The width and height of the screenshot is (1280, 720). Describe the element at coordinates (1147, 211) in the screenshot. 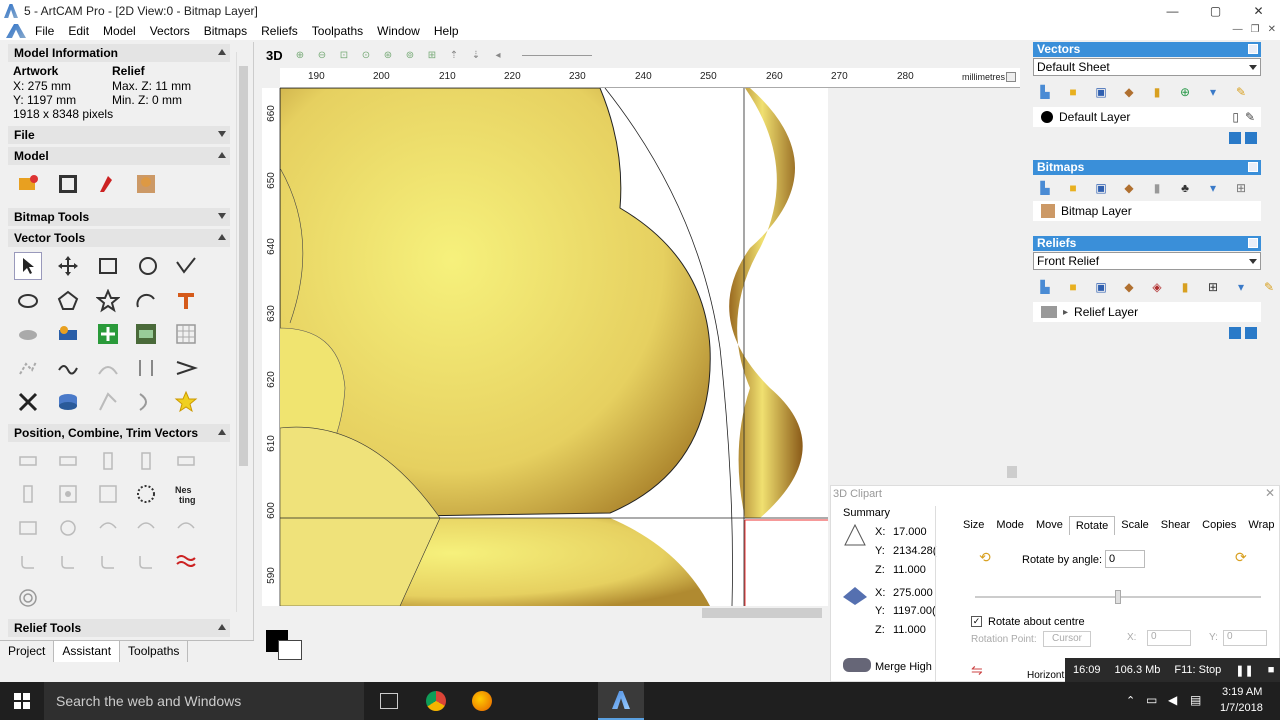

I see `bitmap-layer-row: Bitmap Layer` at that location.